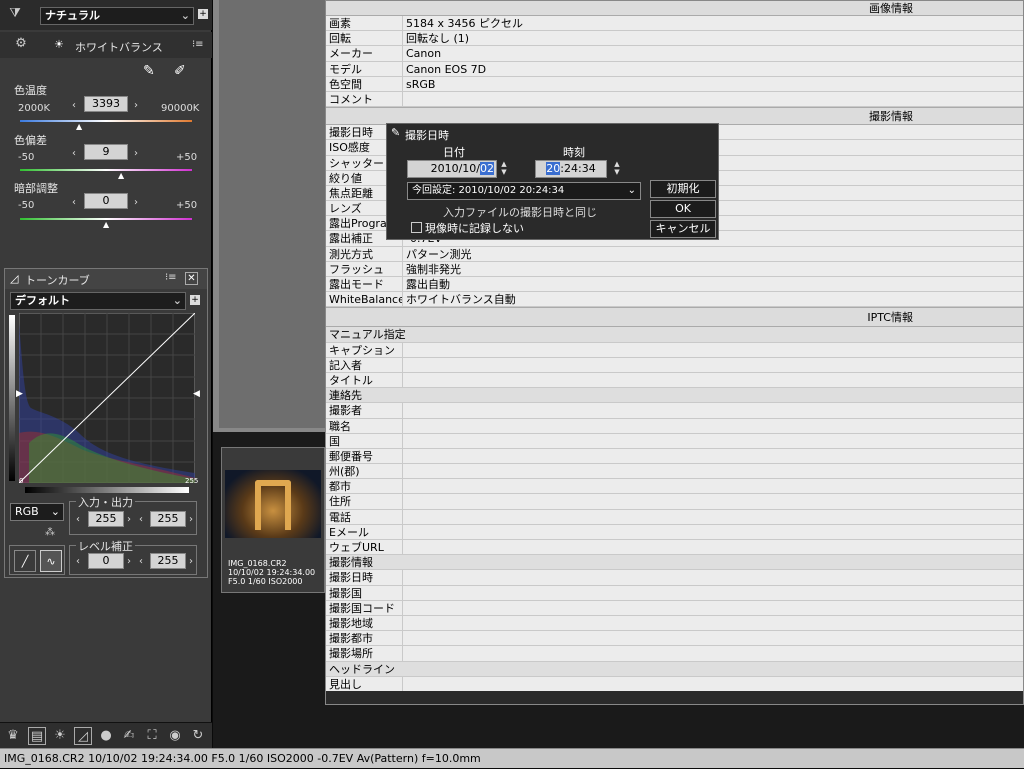  I want to click on tone-curve-graph, so click(107, 398).